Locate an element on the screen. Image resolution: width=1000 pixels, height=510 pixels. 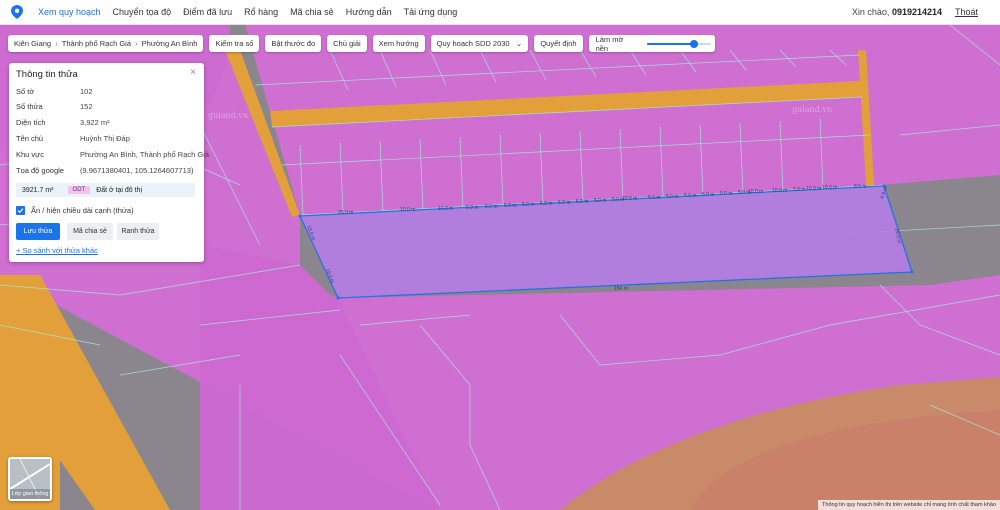
land-use-row: 3921.7 m² ODT Đất ở tại đô thị is located at coordinates (105, 190).